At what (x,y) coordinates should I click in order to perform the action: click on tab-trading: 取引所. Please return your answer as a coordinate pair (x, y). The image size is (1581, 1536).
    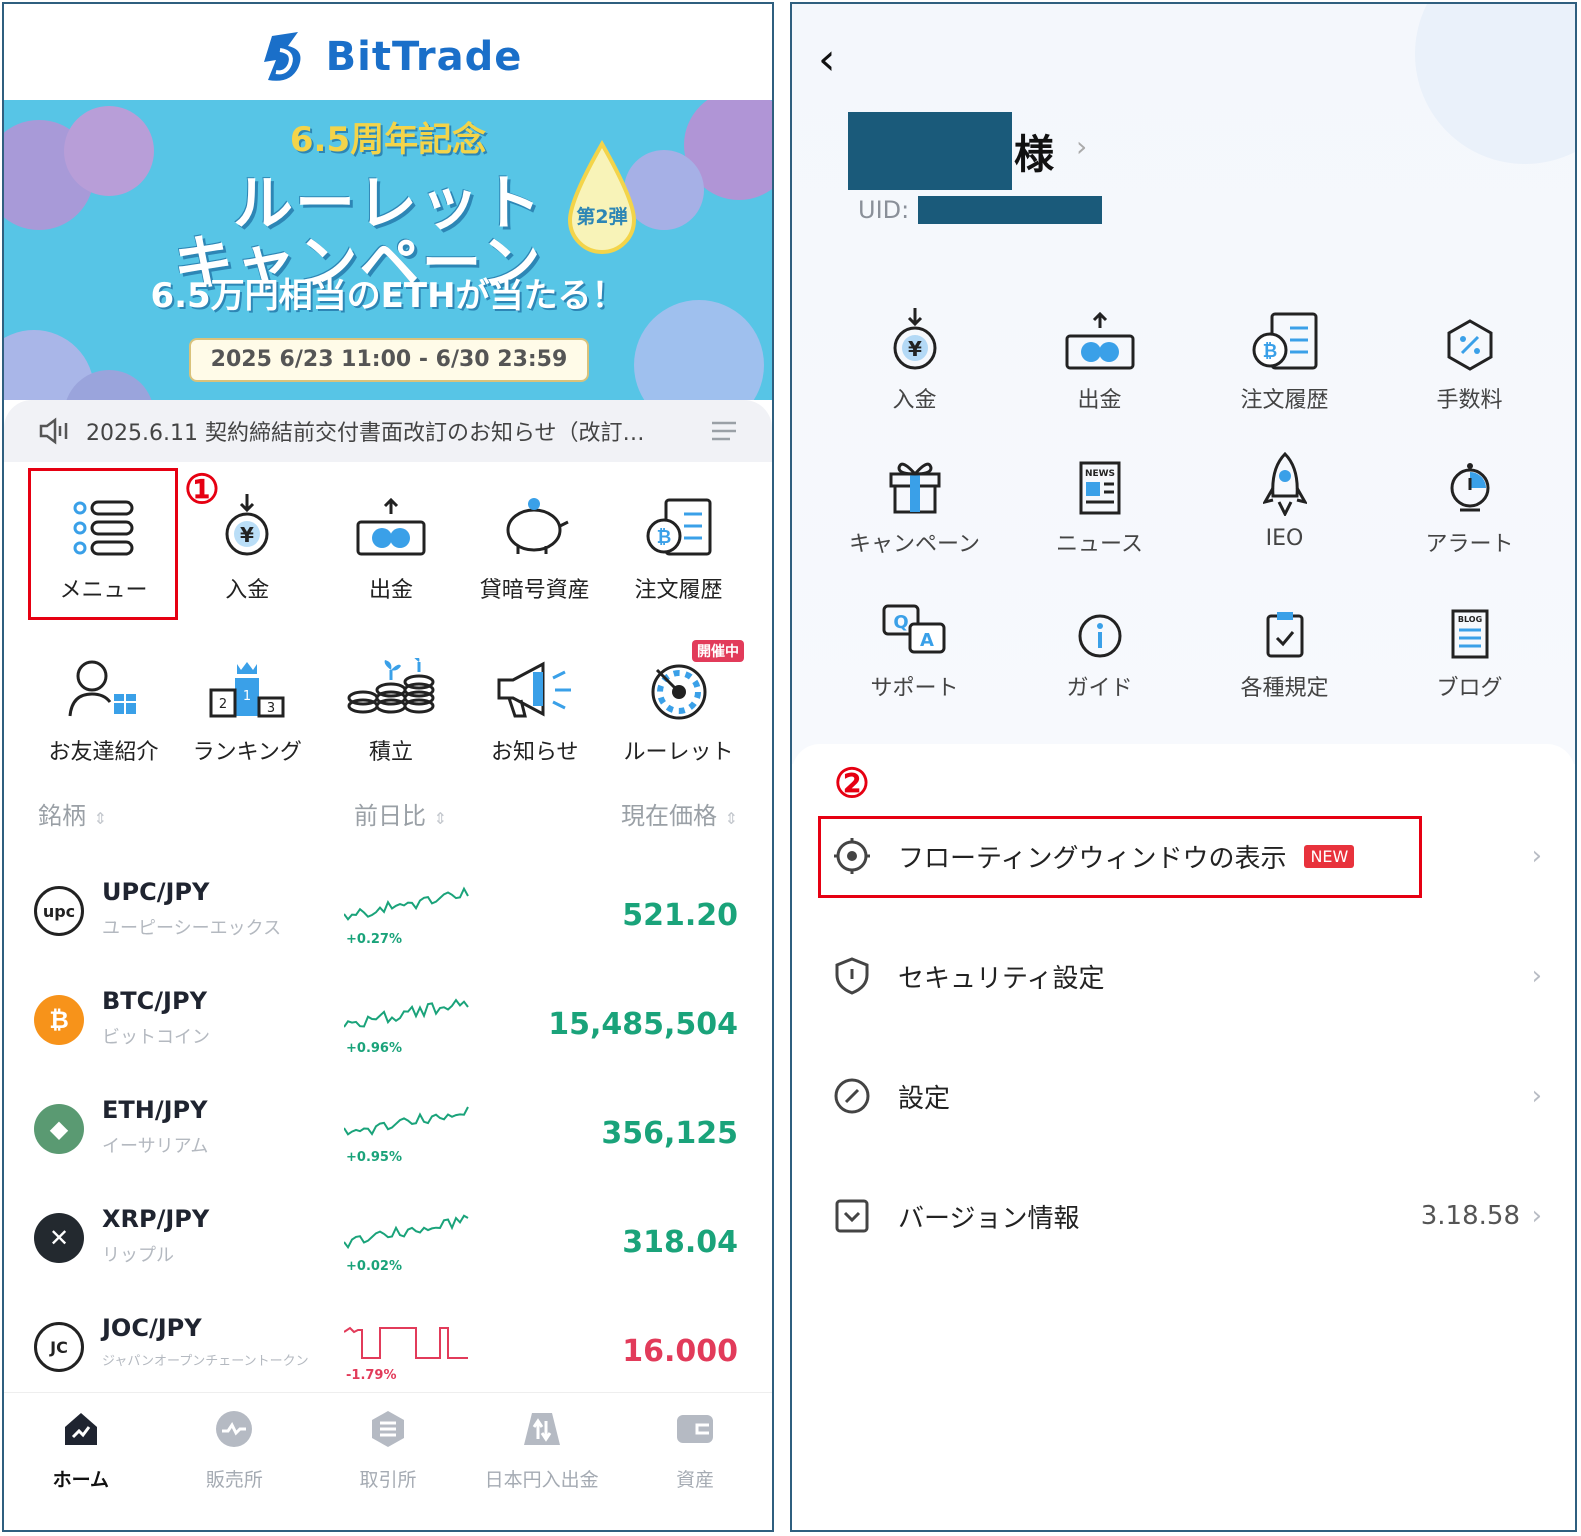
    Looking at the image, I should click on (388, 1465).